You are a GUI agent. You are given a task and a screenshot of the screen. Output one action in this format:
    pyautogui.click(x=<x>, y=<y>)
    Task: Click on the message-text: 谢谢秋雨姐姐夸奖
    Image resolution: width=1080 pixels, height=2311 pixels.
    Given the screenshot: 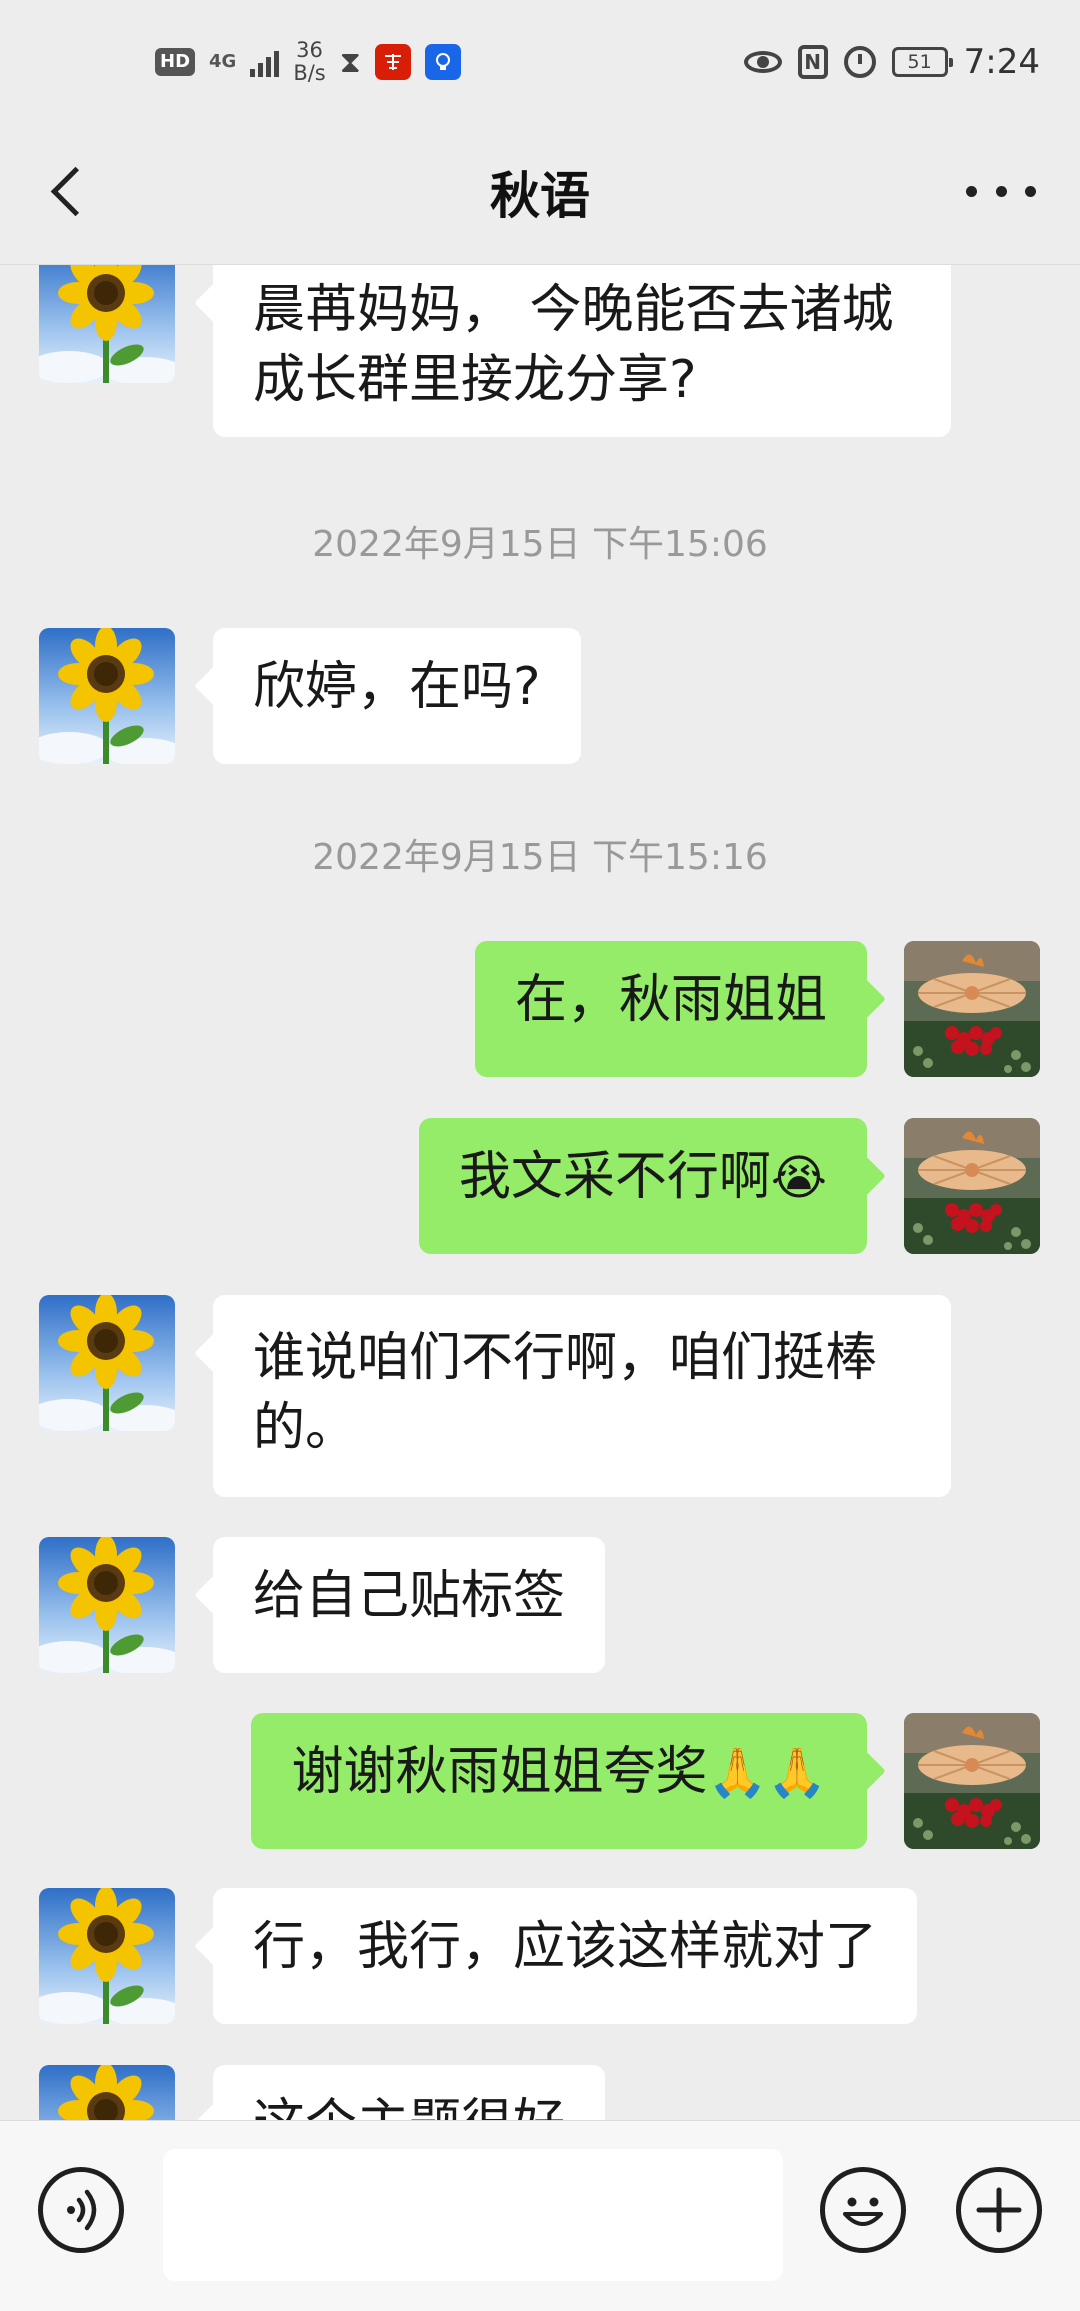 What is the action you would take?
    pyautogui.click(x=499, y=1772)
    